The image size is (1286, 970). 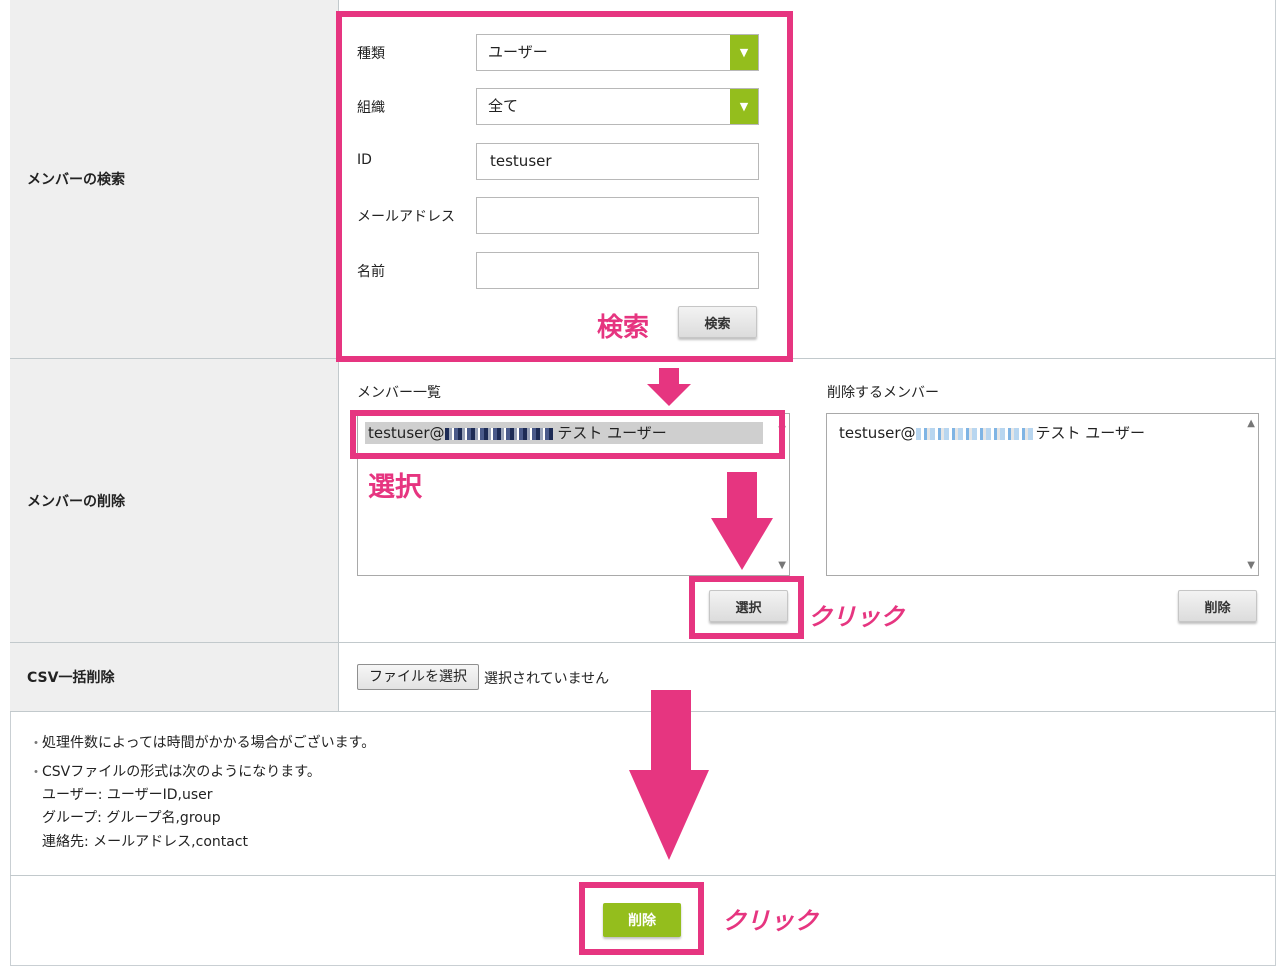 I want to click on redacted-domain, so click(x=975, y=433).